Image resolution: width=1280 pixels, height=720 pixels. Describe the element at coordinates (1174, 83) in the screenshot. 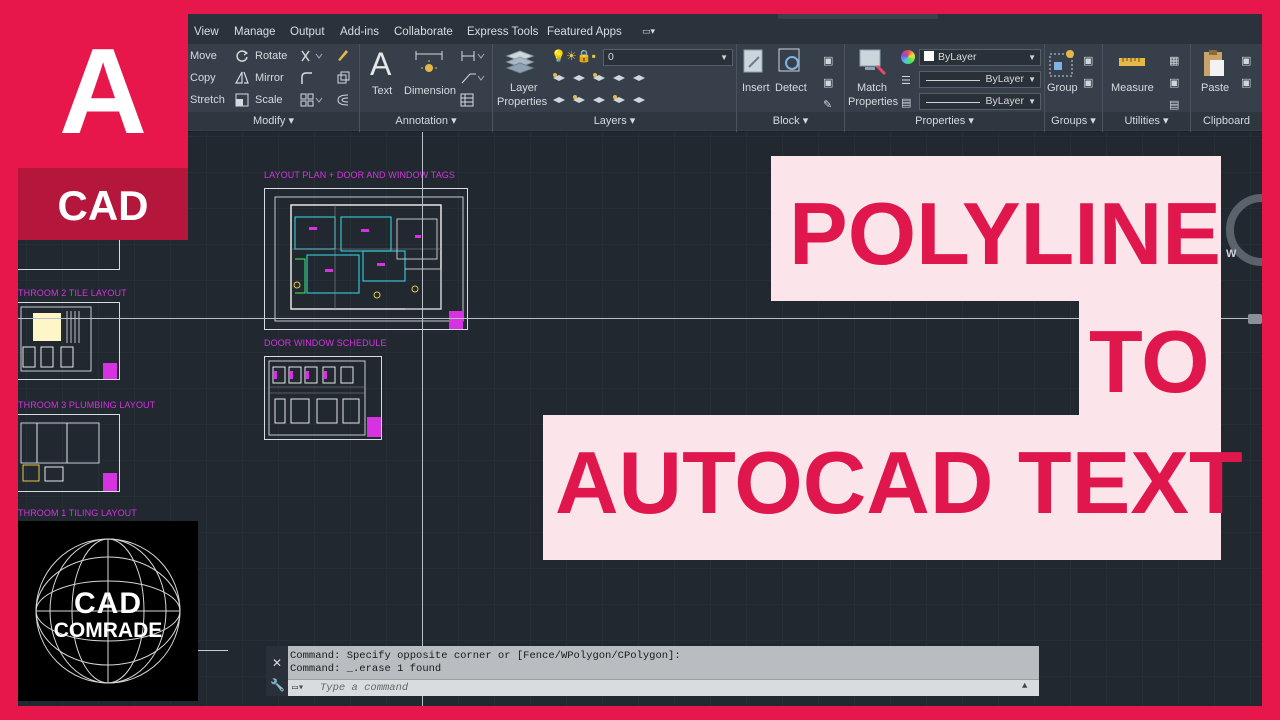

I see `utility-tools-icons: ▦ ▣ ▤` at that location.